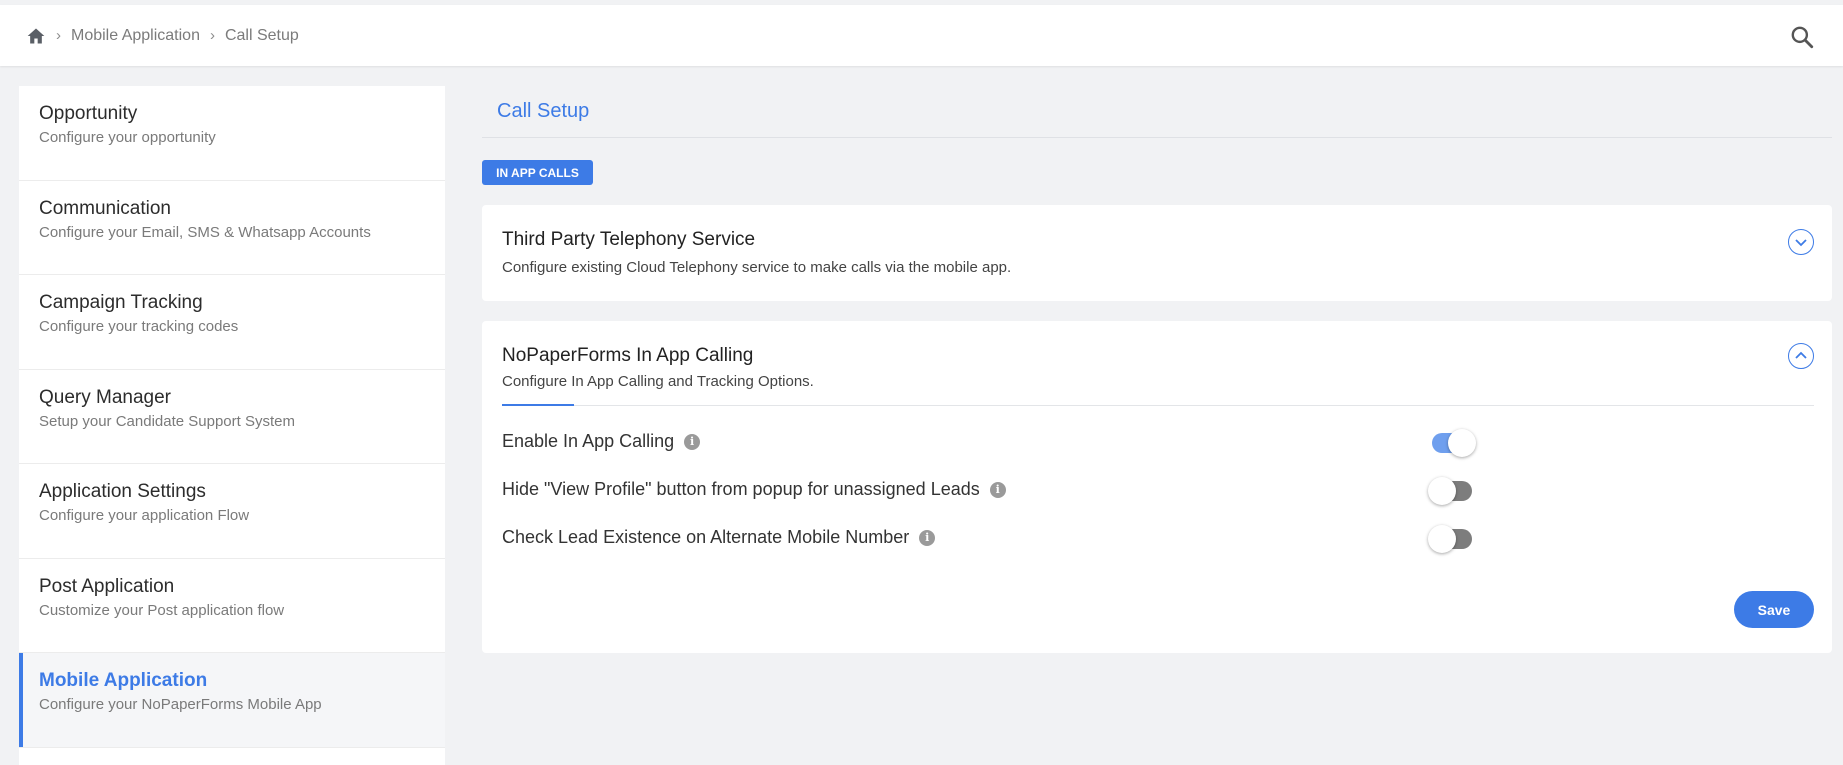 The width and height of the screenshot is (1843, 765). Describe the element at coordinates (537, 172) in the screenshot. I see `tab-in-app-calls: IN APP CALLS` at that location.